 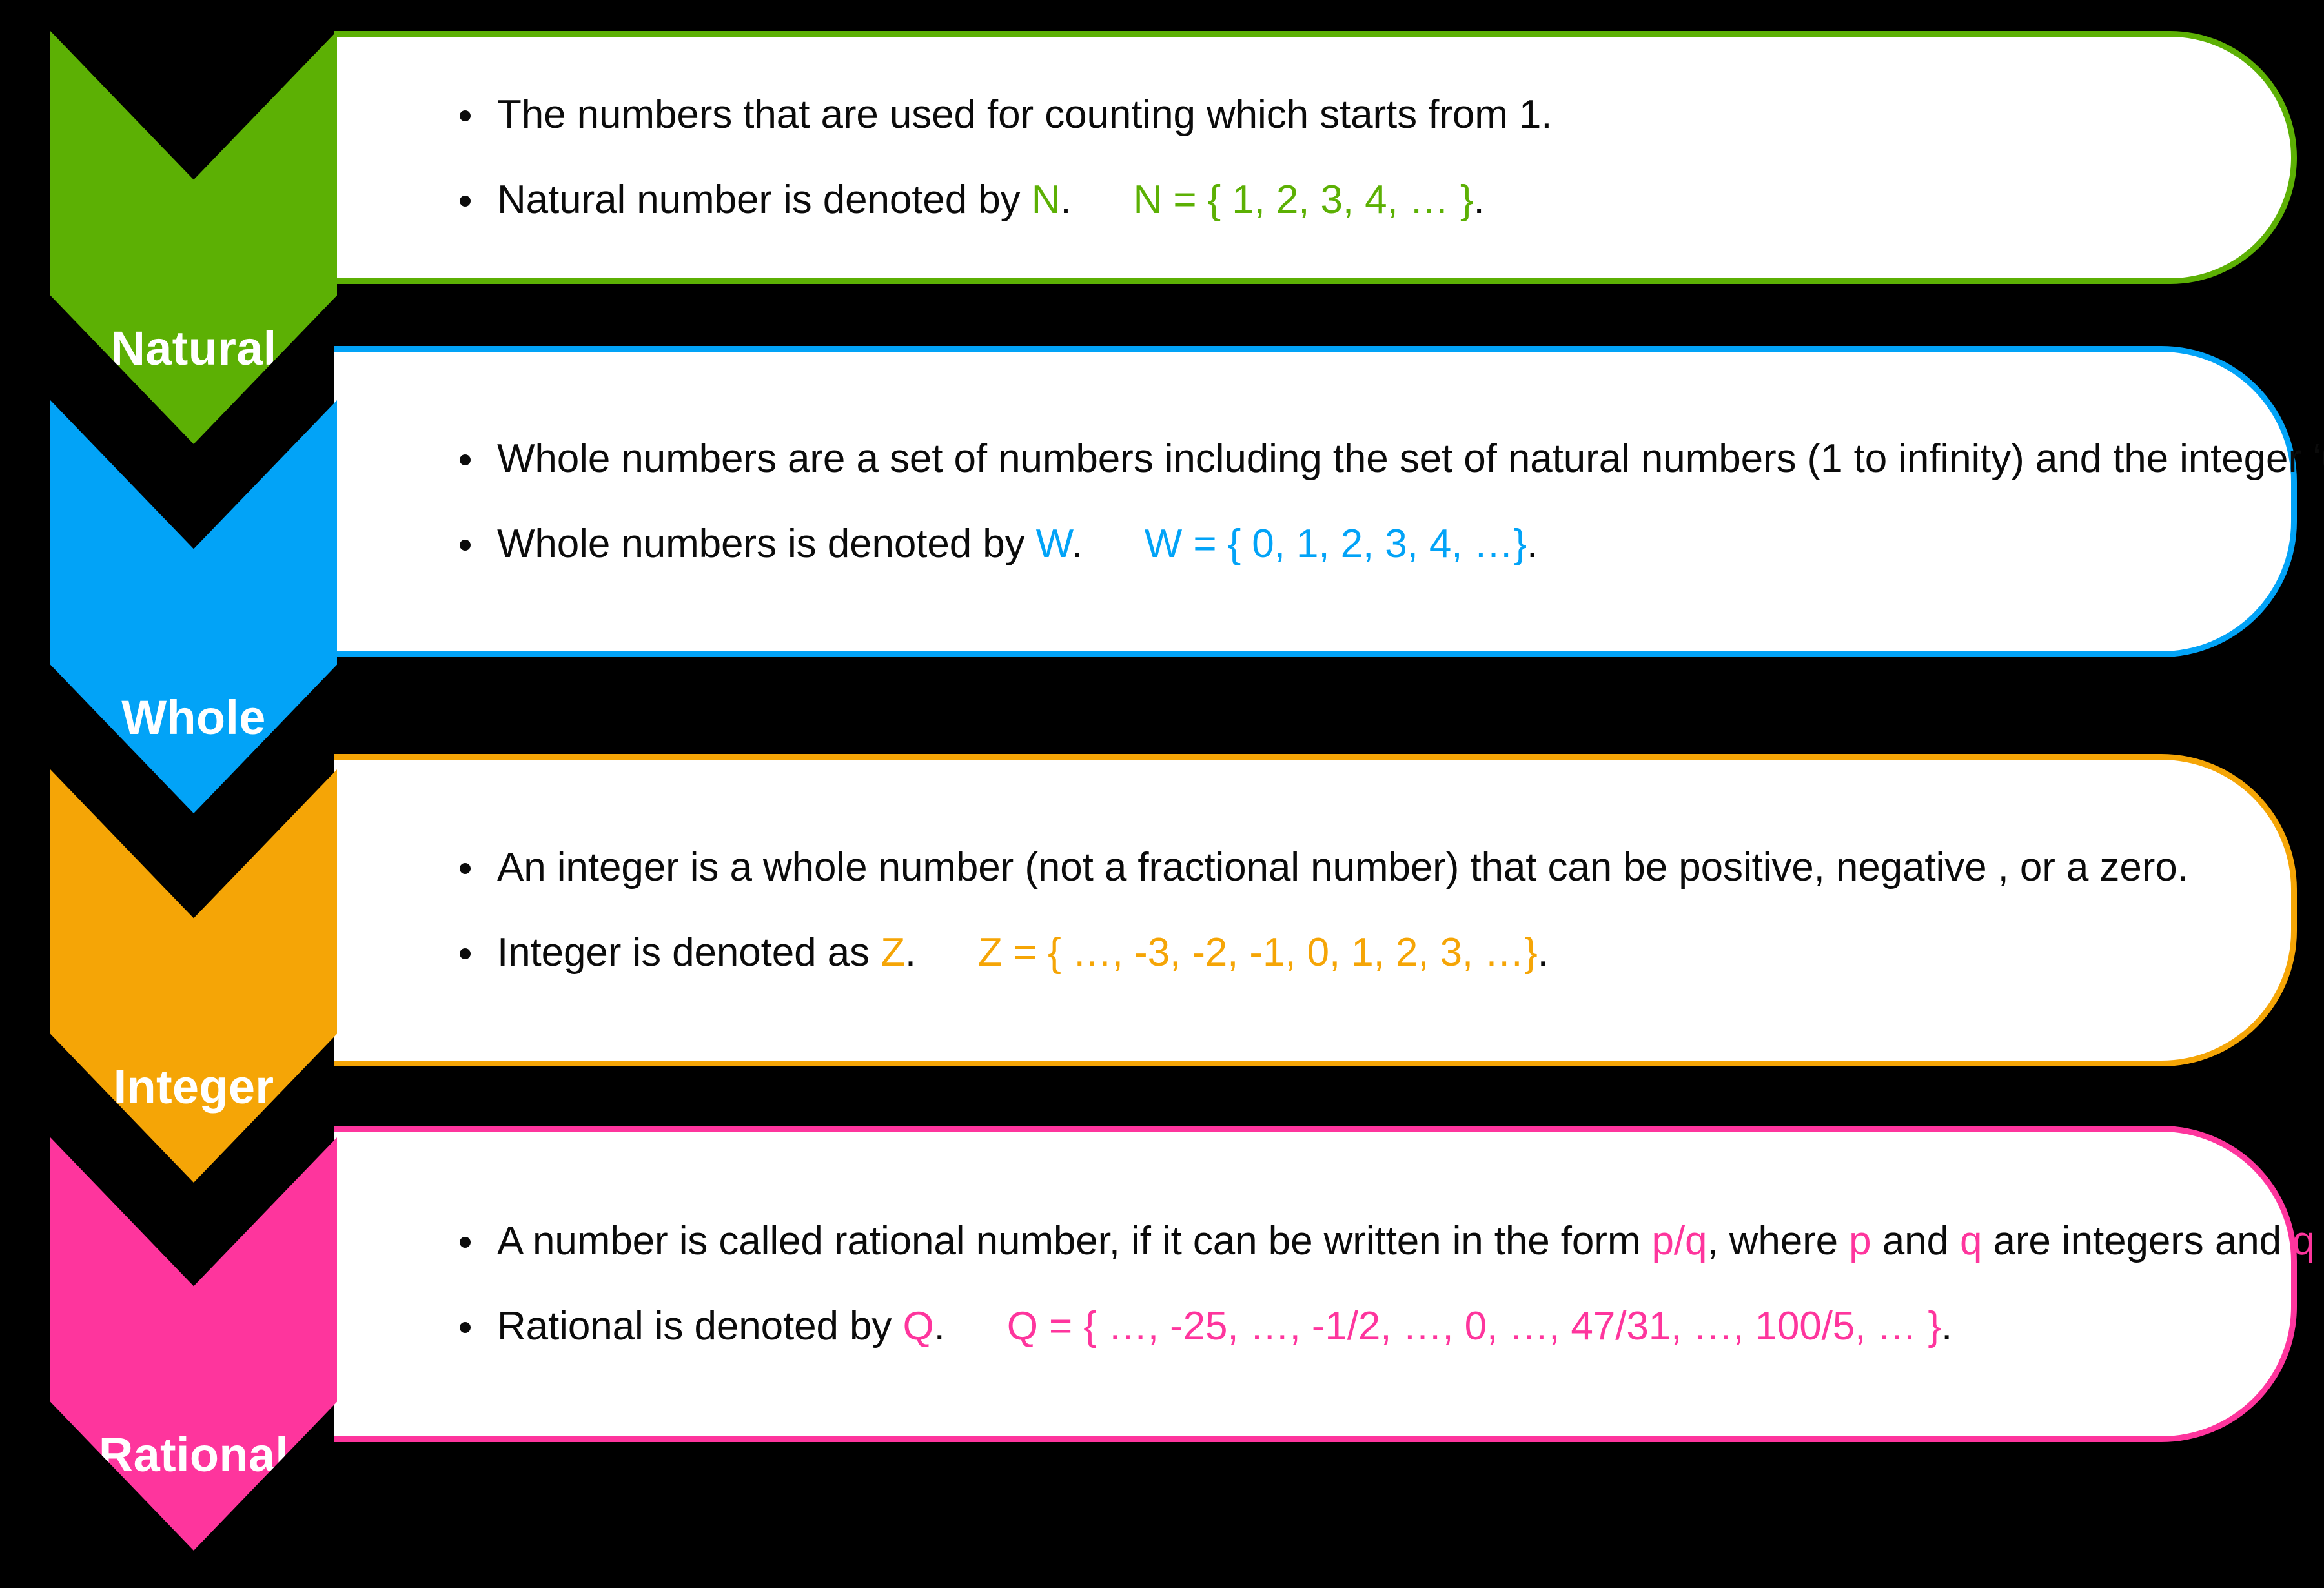 I want to click on accent-text: Z, so click(x=893, y=952).